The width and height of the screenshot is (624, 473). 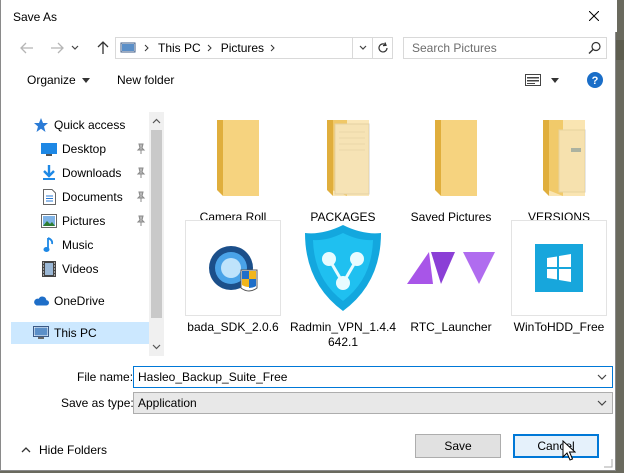 I want to click on refresh-button, so click(x=382, y=48).